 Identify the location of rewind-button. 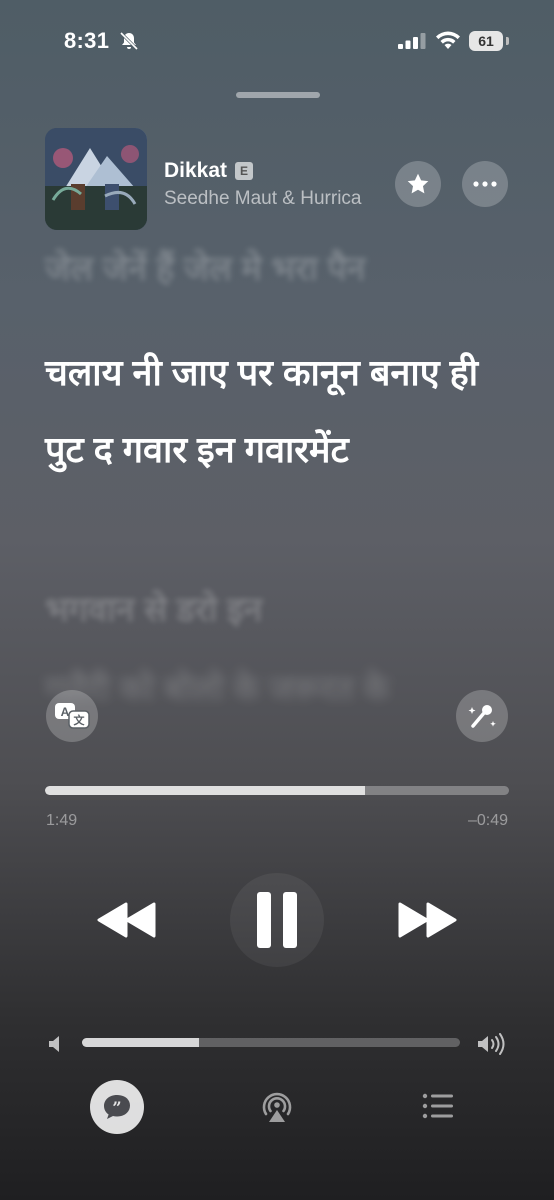
(127, 920).